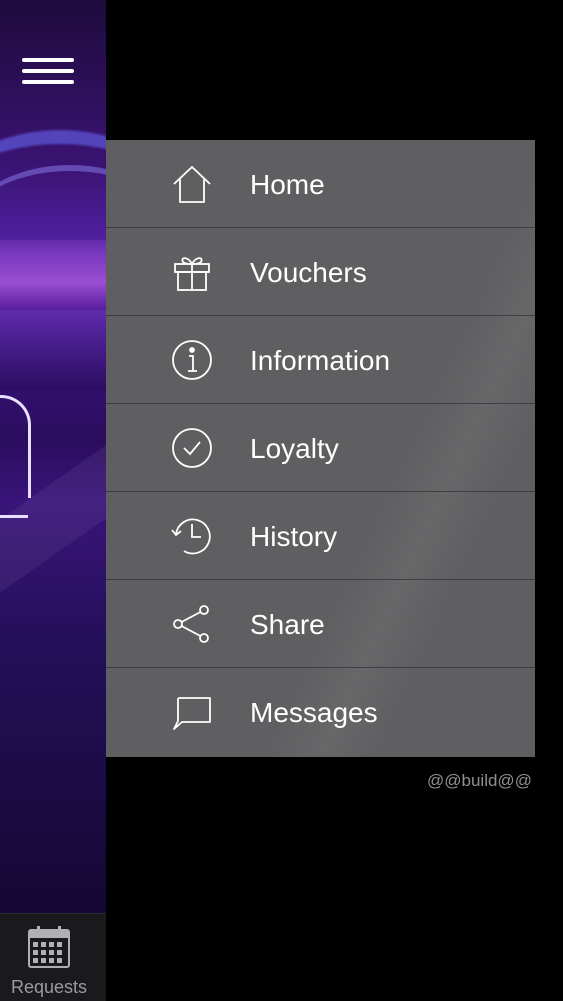 This screenshot has width=563, height=1001. Describe the element at coordinates (14, 516) in the screenshot. I see `logo-underline-fragment` at that location.